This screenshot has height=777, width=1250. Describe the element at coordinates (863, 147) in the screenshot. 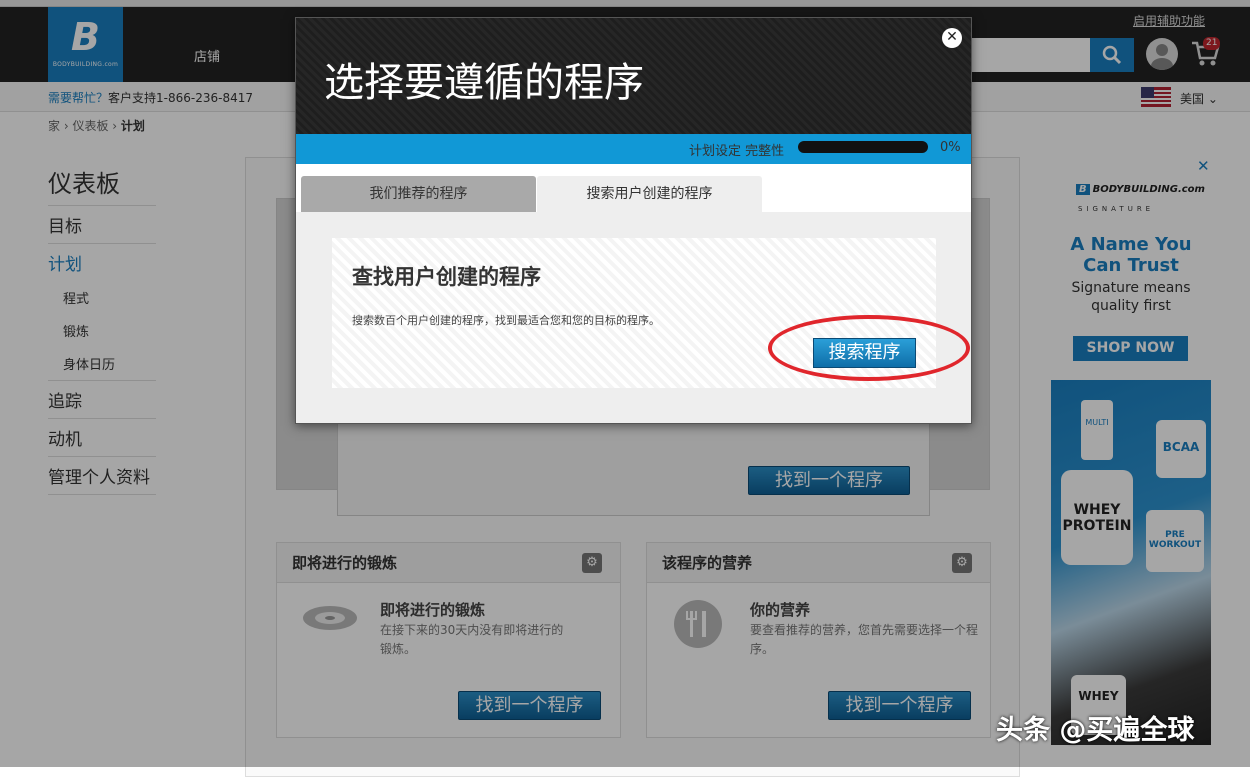

I see `progress-bar` at that location.